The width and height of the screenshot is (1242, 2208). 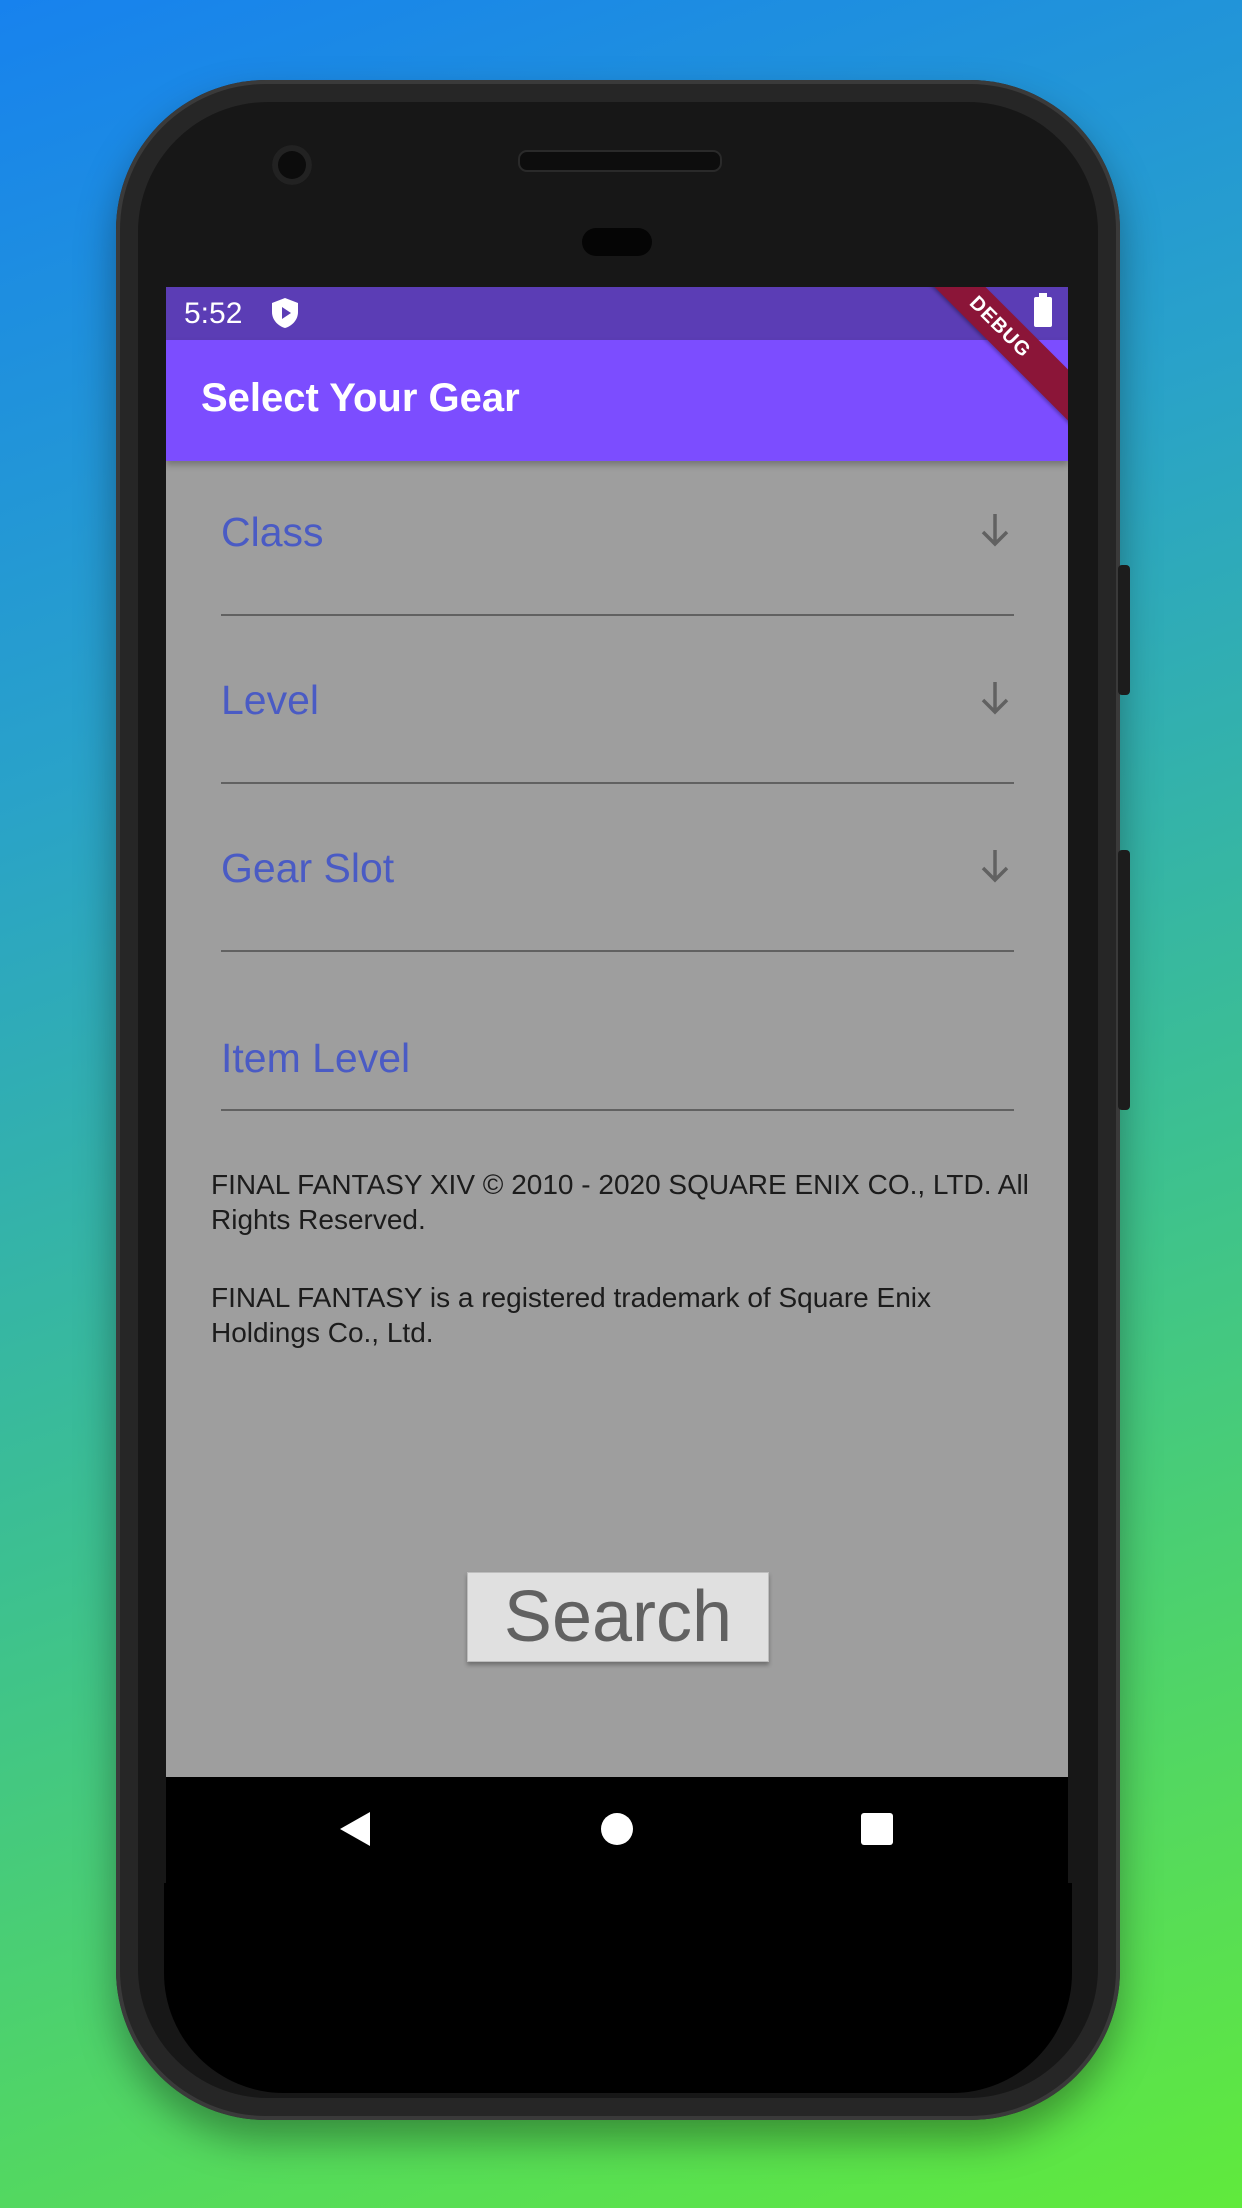 What do you see at coordinates (617, 723) in the screenshot?
I see `level-dropdown: Level` at bounding box center [617, 723].